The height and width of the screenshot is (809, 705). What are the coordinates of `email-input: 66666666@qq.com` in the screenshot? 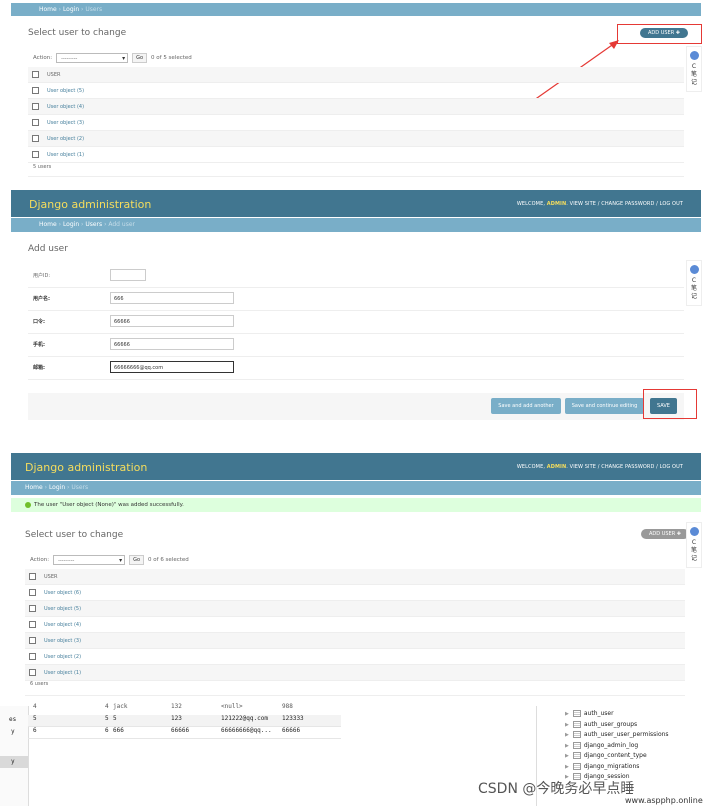 It's located at (172, 367).